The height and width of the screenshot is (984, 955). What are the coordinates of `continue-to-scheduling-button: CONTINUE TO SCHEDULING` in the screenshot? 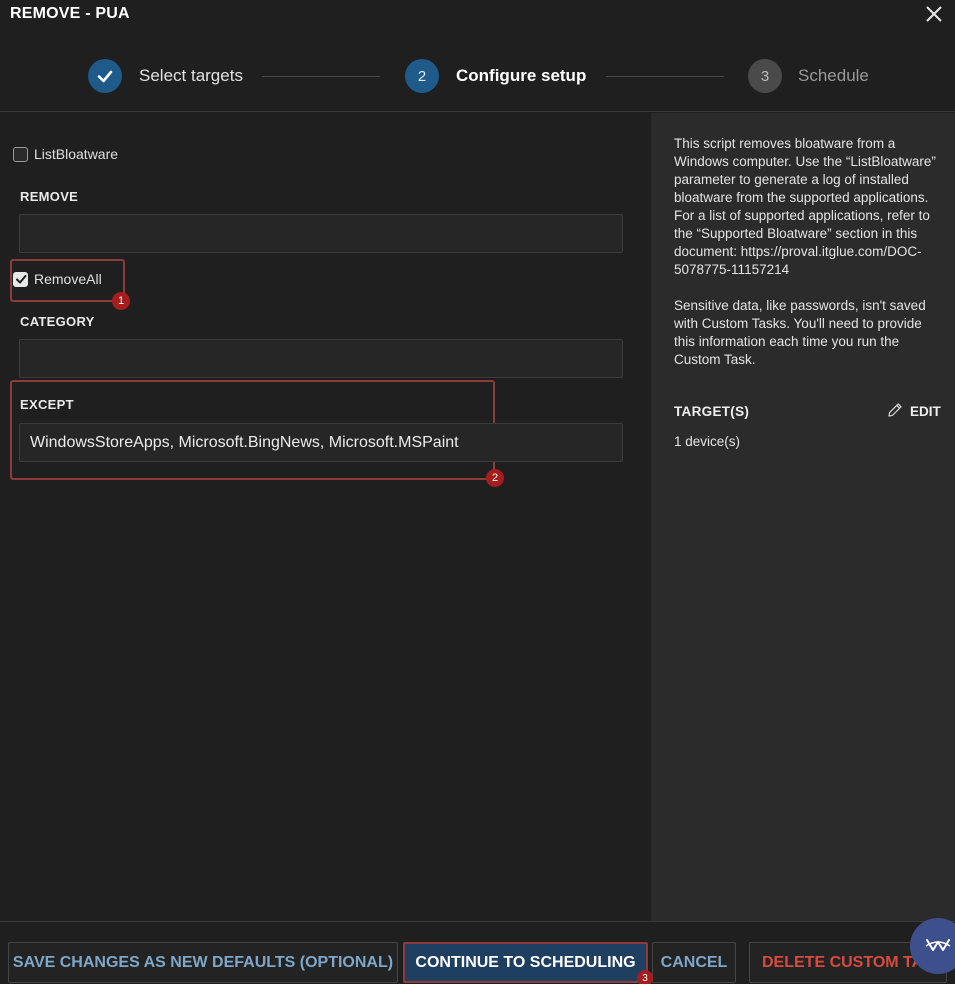 It's located at (525, 962).